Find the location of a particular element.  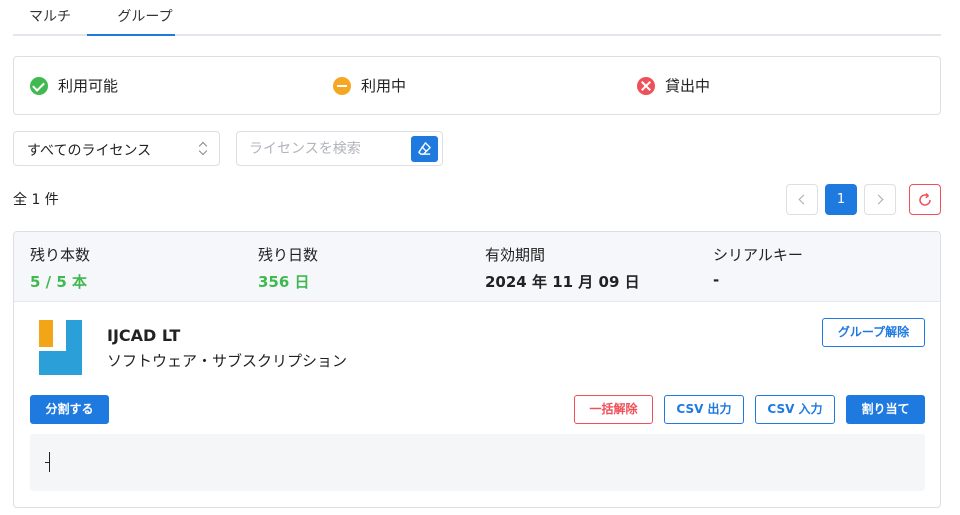

next-page-button is located at coordinates (880, 199).